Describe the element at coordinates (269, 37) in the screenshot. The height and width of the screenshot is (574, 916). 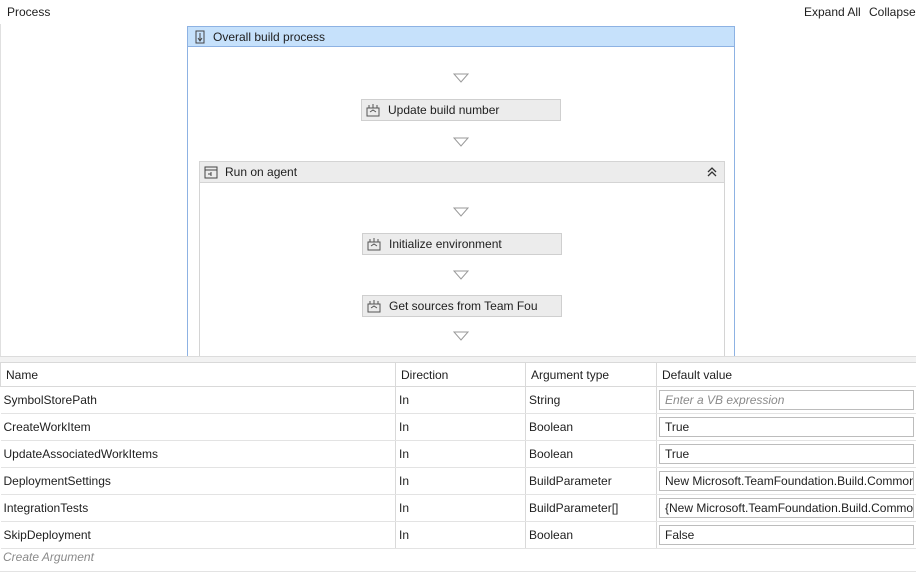
I see `sequence-title: Overall build process` at that location.